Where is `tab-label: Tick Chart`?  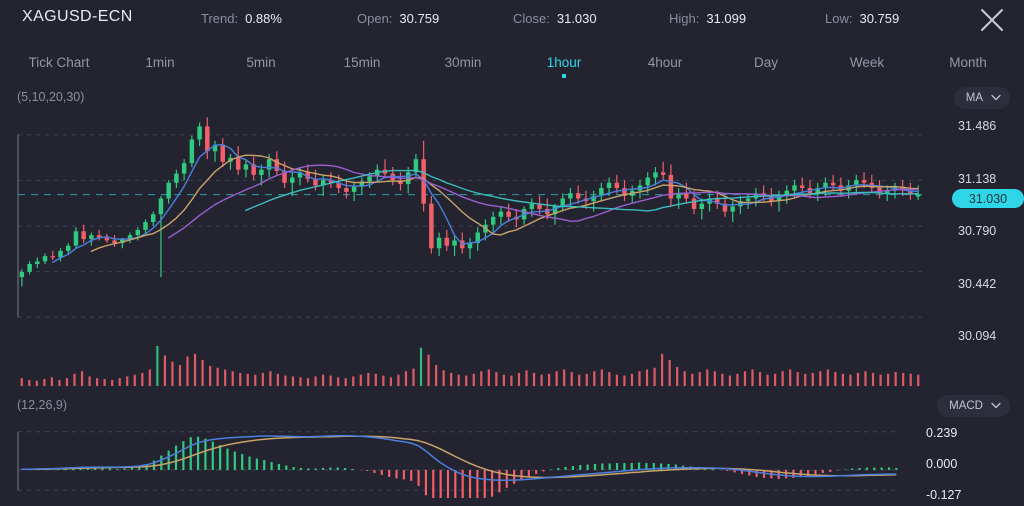 tab-label: Tick Chart is located at coordinates (59, 62).